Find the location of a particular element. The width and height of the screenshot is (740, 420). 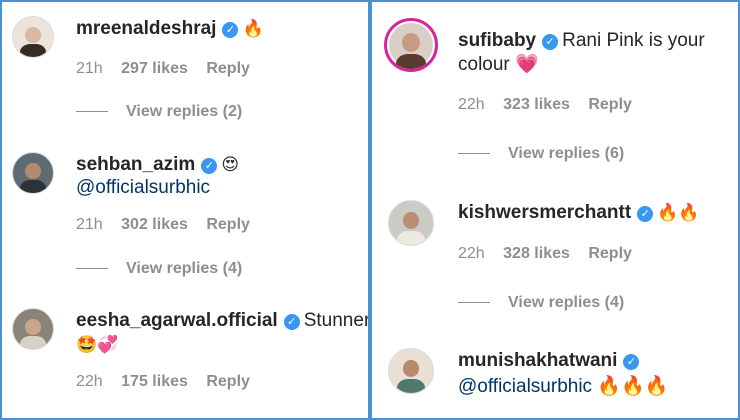

username-link: sehban_azim is located at coordinates (135, 164).